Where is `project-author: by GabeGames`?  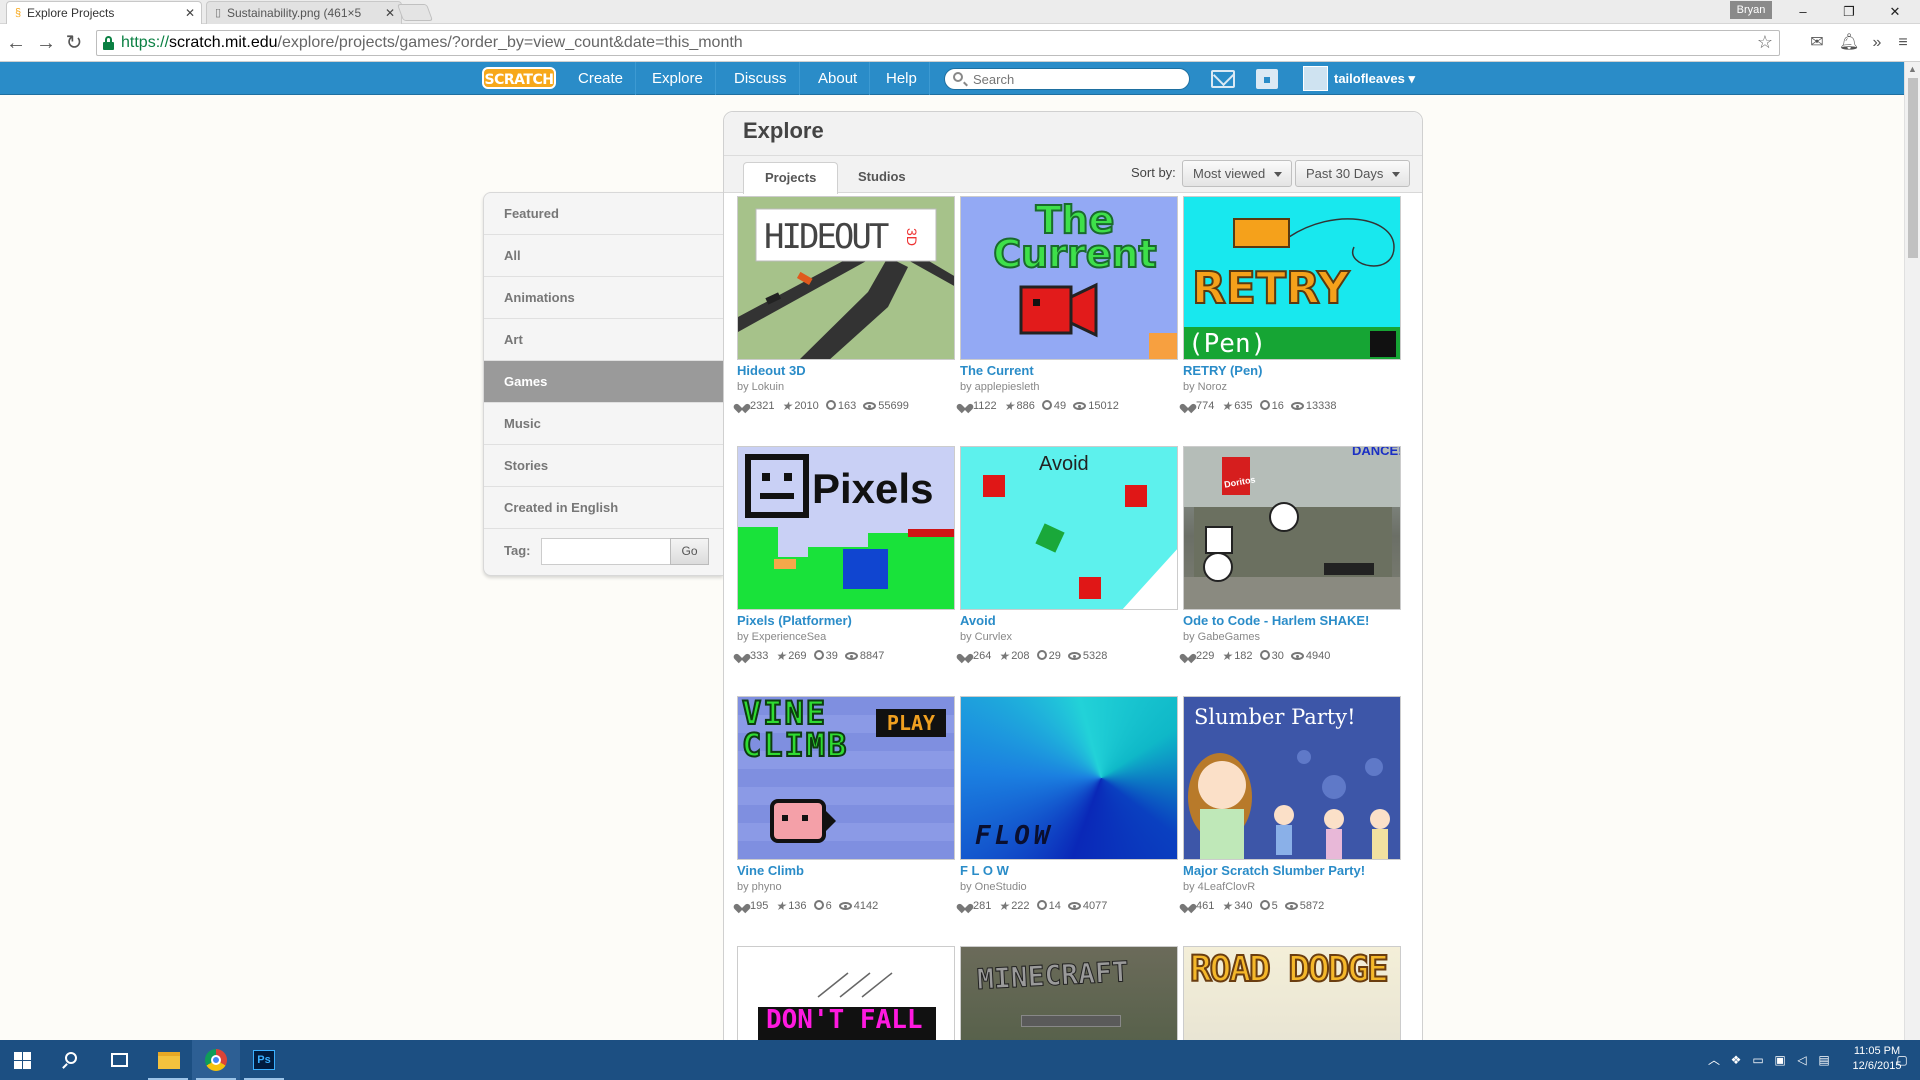 project-author: by GabeGames is located at coordinates (1221, 637).